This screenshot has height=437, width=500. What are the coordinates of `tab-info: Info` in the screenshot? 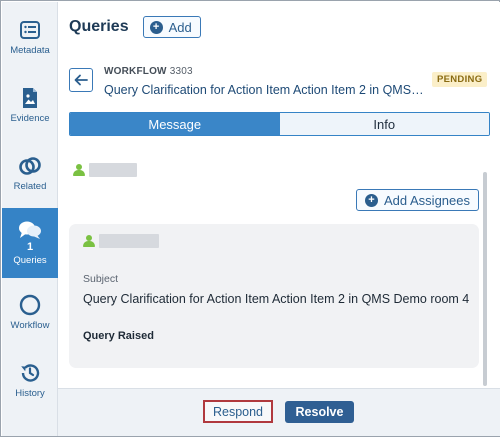 It's located at (384, 124).